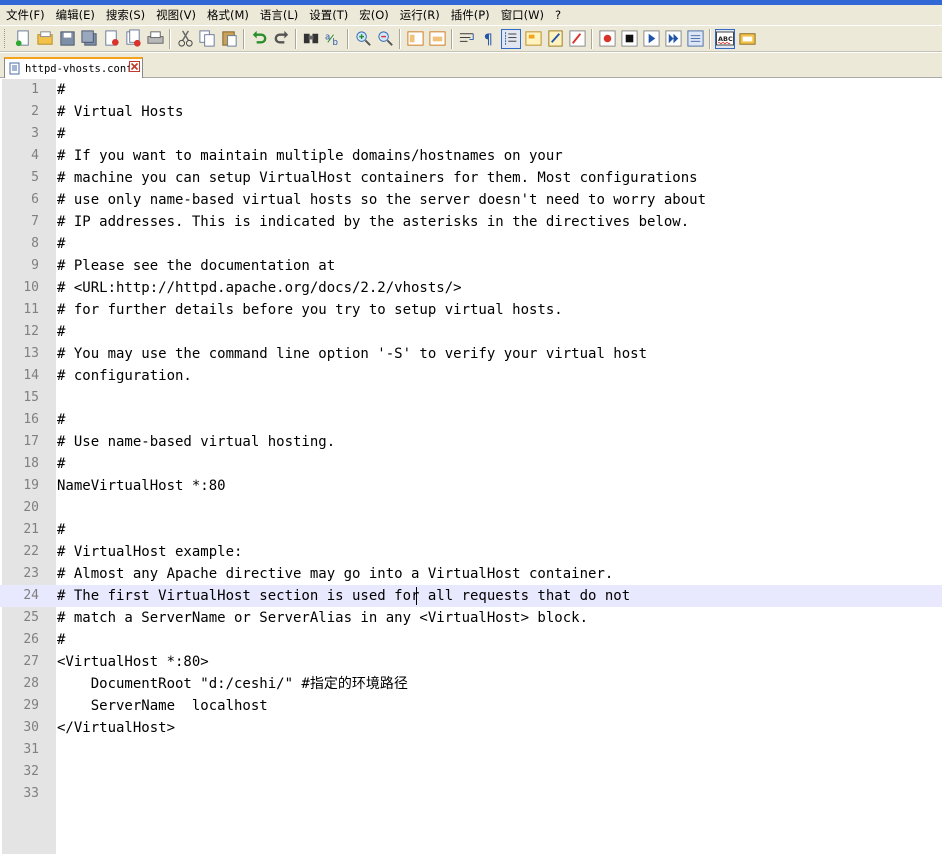 The width and height of the screenshot is (942, 854). What do you see at coordinates (278, 15) in the screenshot?
I see `menu-item: 语言(L)` at bounding box center [278, 15].